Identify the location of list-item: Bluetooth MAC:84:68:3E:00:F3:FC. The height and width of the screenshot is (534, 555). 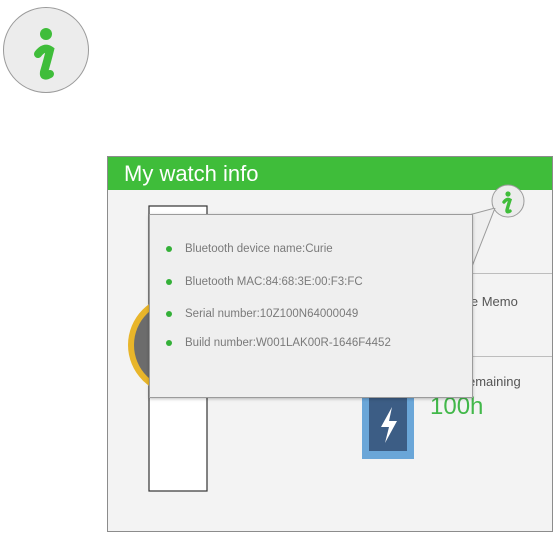
(264, 282).